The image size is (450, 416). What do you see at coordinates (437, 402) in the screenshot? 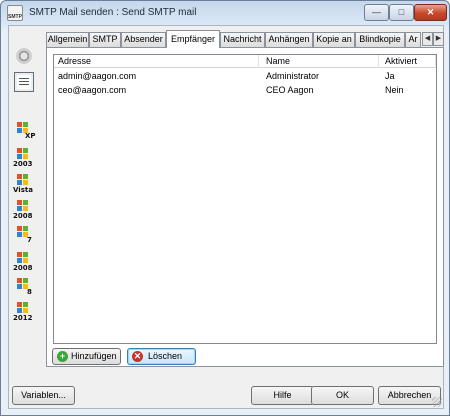
I see `resize-grip` at bounding box center [437, 402].